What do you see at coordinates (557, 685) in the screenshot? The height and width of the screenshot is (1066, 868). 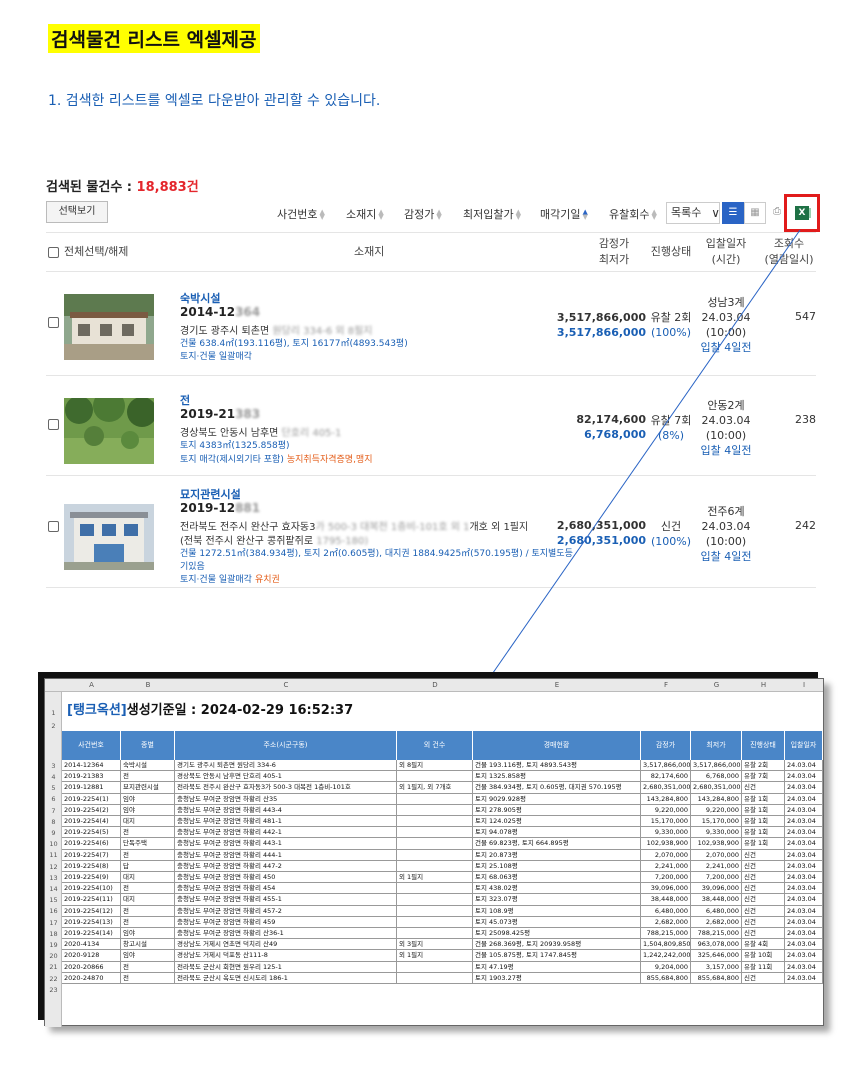 I see `sheet-column-letter: E` at bounding box center [557, 685].